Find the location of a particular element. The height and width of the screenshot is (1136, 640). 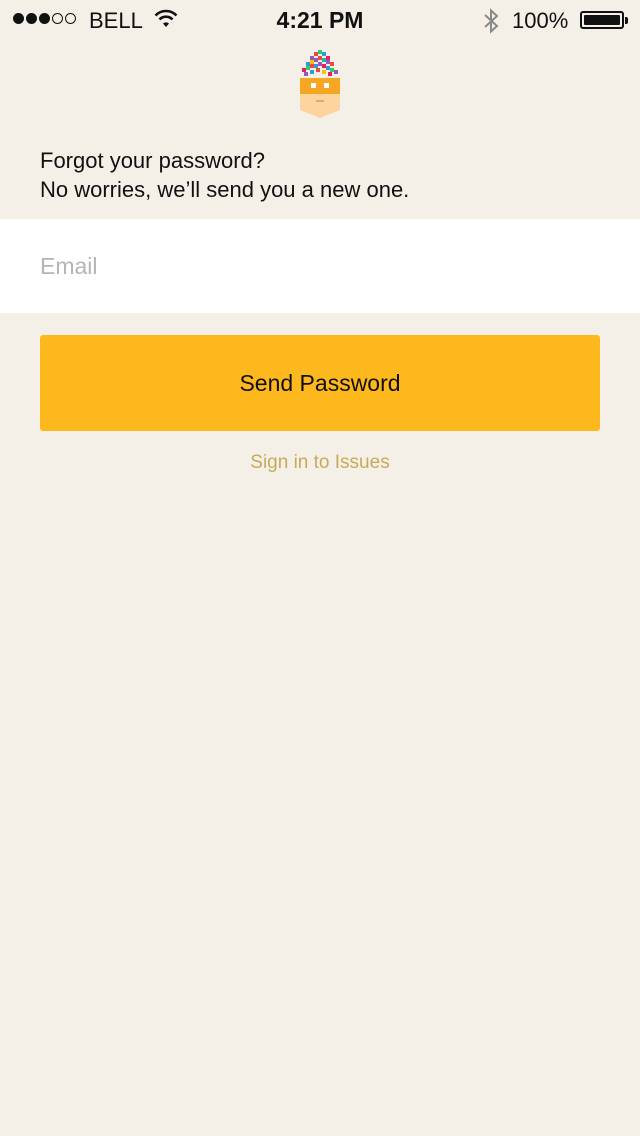

battery-icon is located at coordinates (604, 20).